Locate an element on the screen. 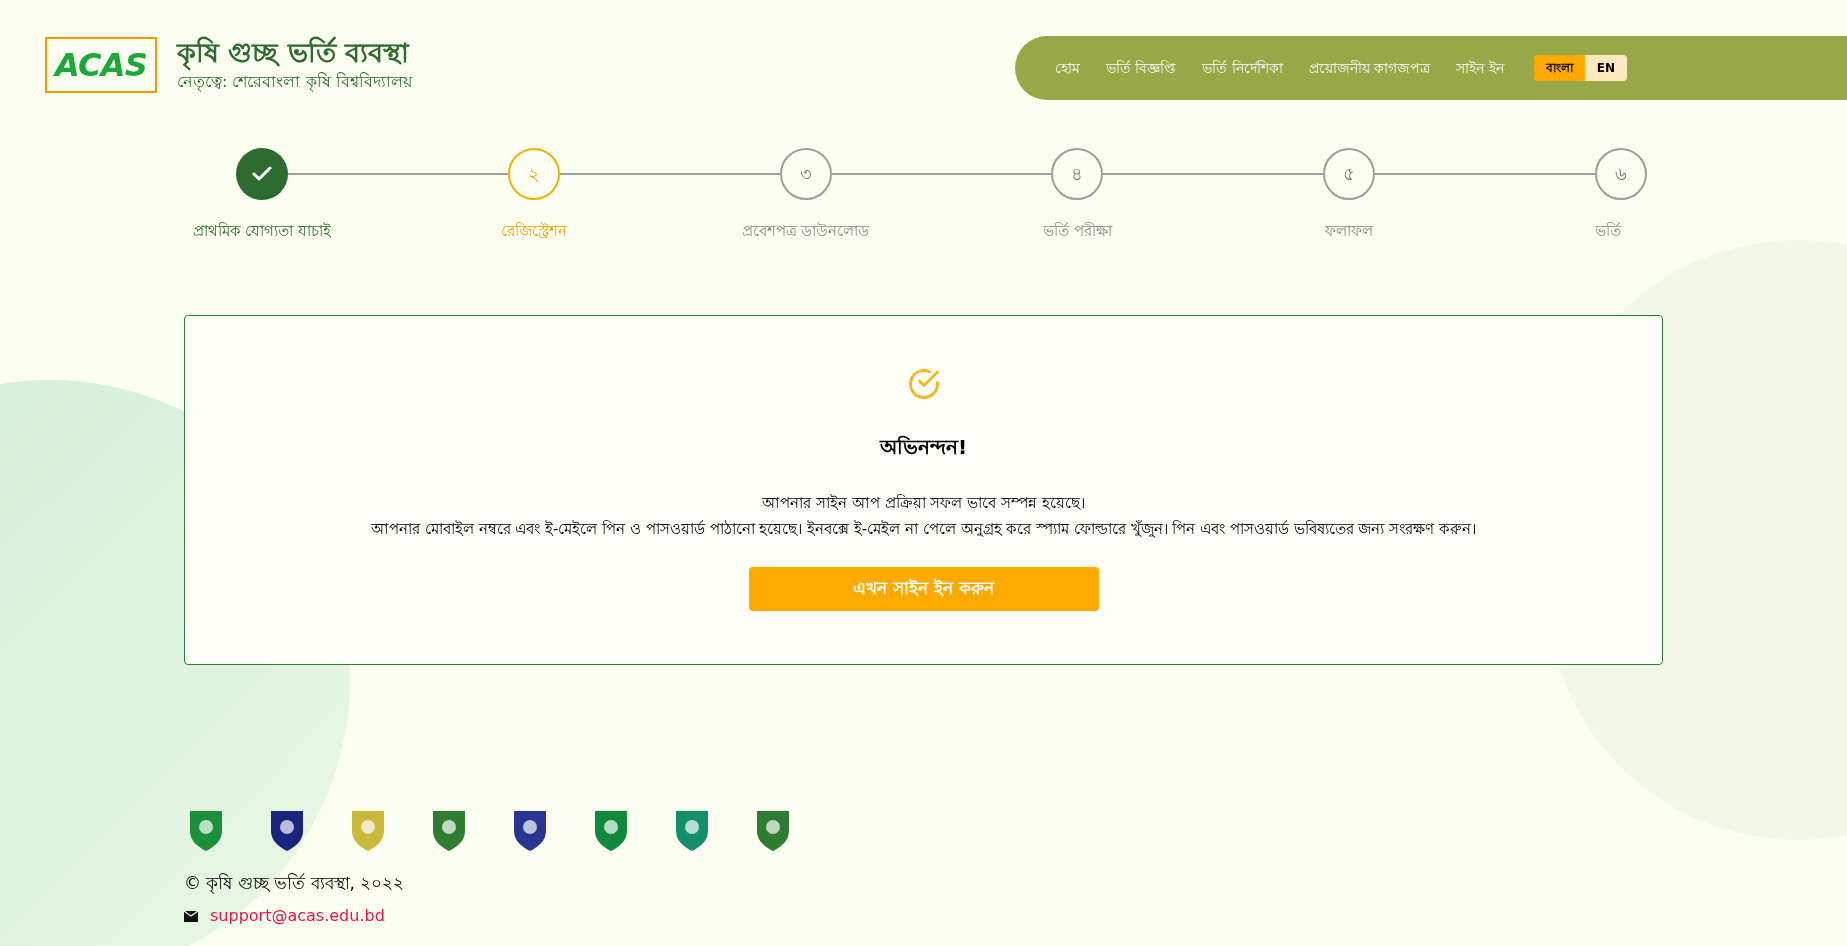 The image size is (1847, 946). support-email-link: support@acas.edu.bd is located at coordinates (297, 916).